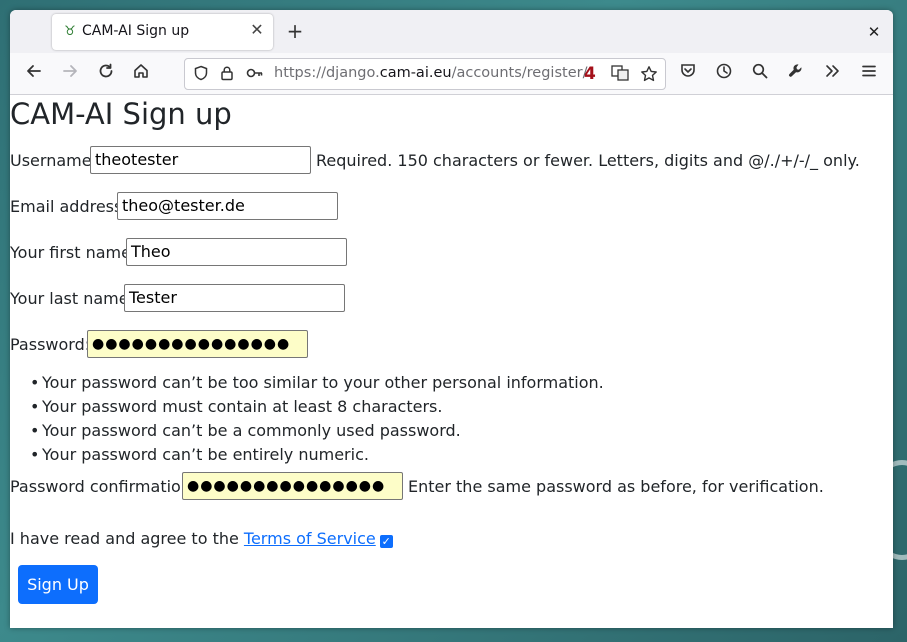  What do you see at coordinates (649, 74) in the screenshot?
I see `bookmark-star-icon` at bounding box center [649, 74].